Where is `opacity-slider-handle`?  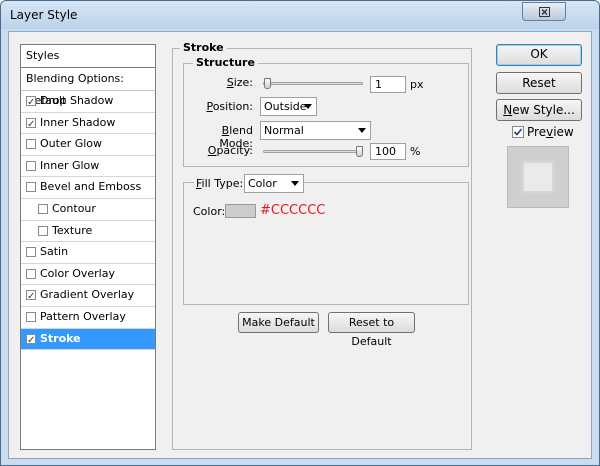
opacity-slider-handle is located at coordinates (359, 151).